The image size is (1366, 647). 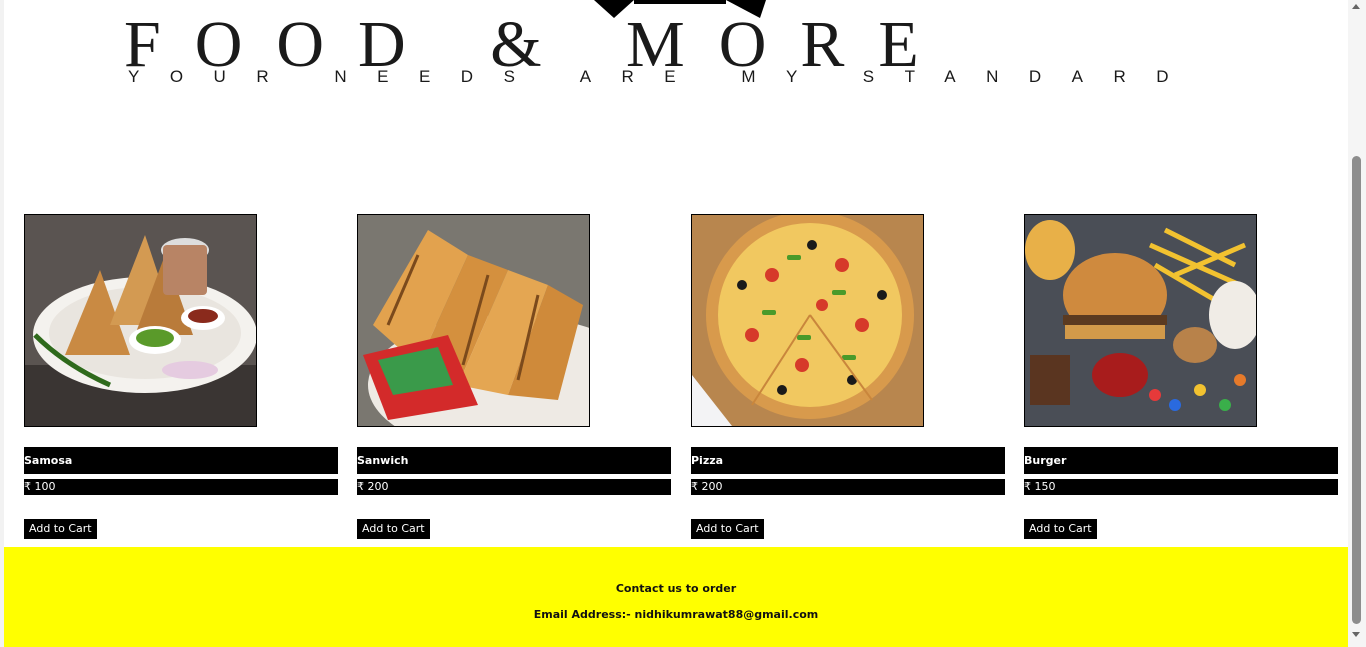 I want to click on scroll-thumb, so click(x=1356, y=390).